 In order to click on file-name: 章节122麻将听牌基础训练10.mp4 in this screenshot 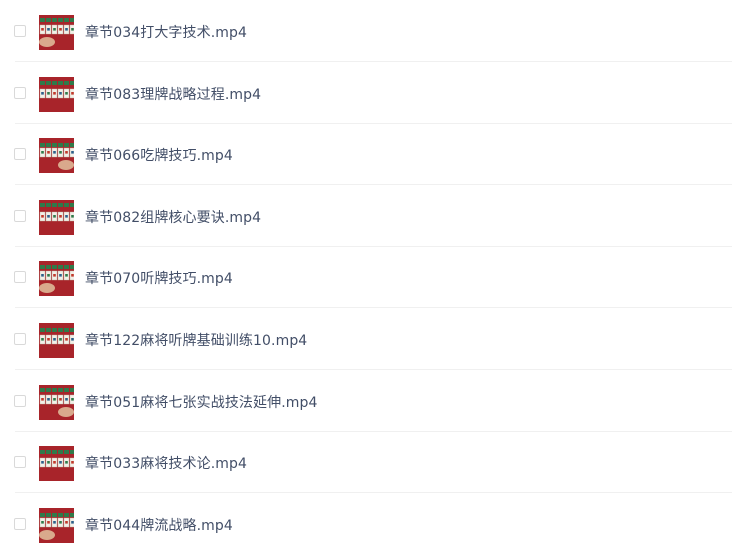, I will do `click(196, 340)`.